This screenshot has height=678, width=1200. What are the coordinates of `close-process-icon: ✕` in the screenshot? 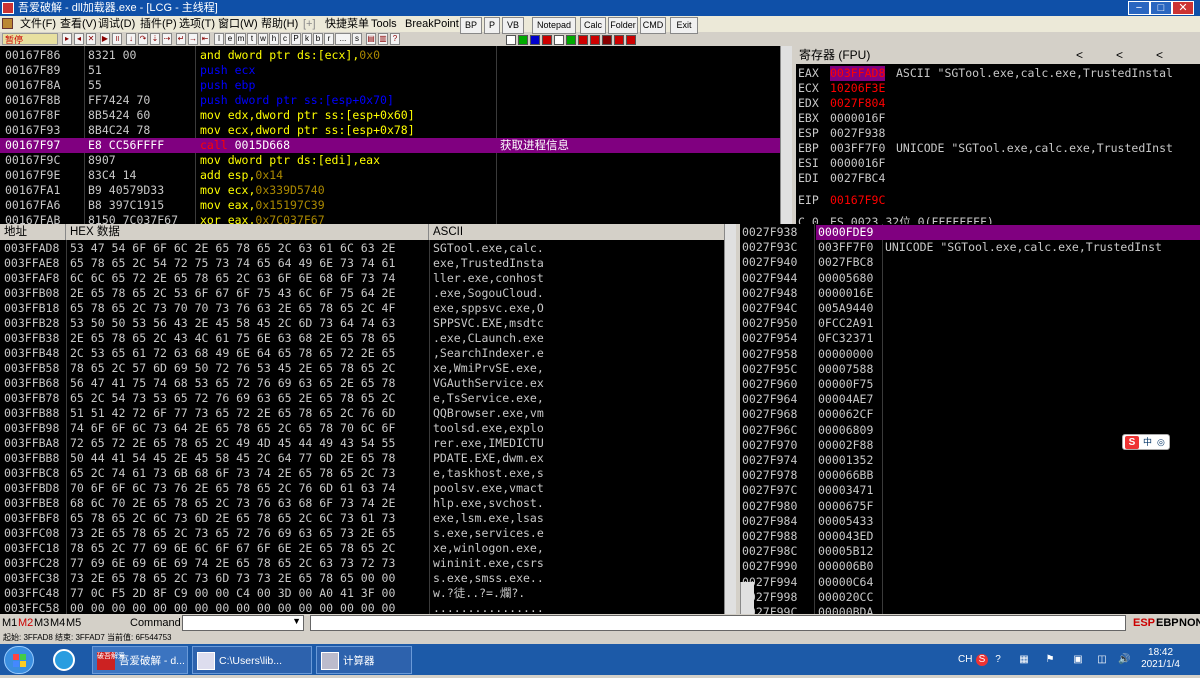 It's located at (91, 39).